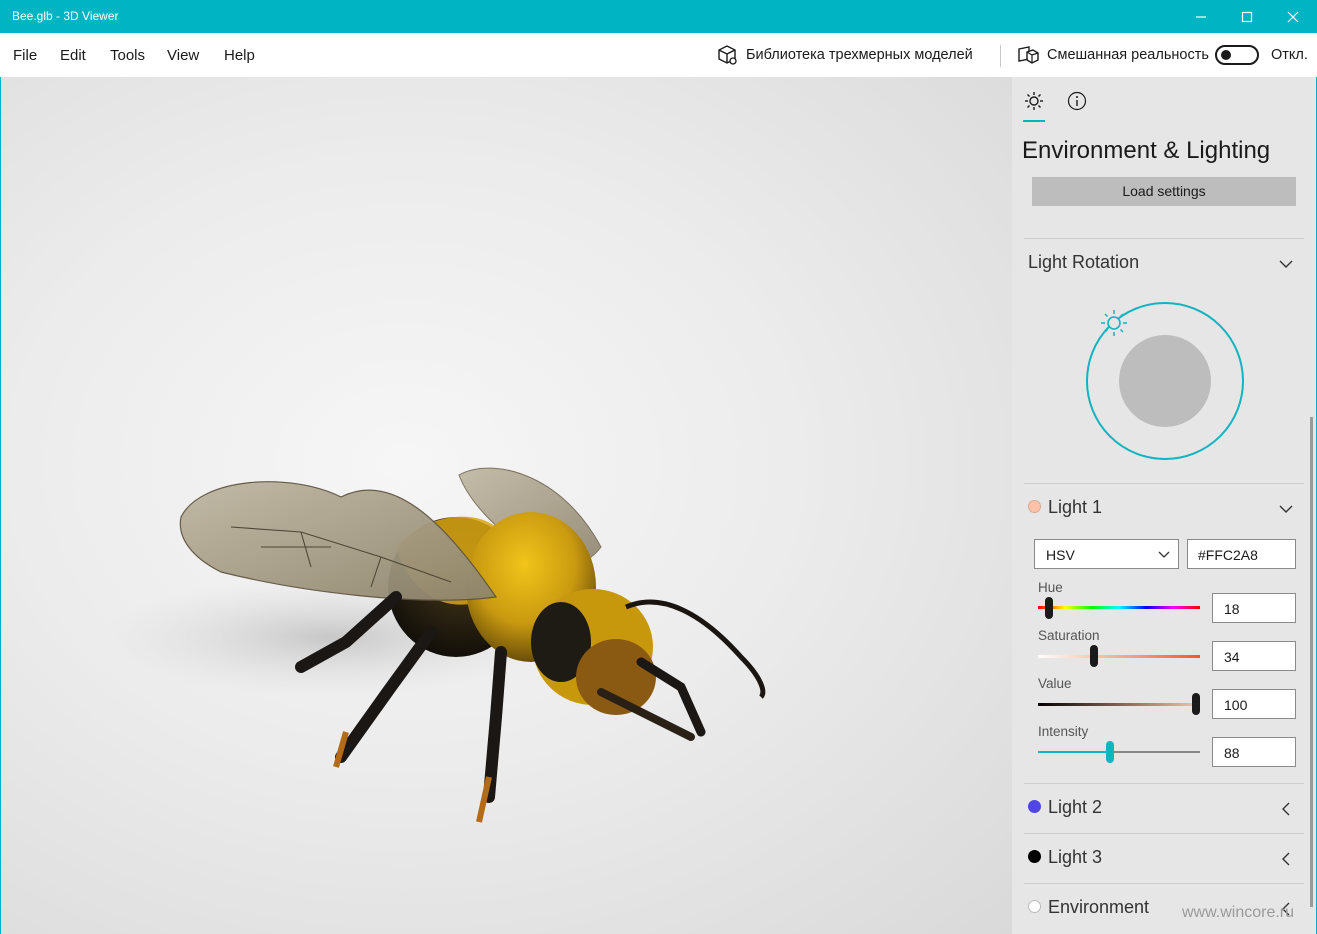  Describe the element at coordinates (1049, 608) in the screenshot. I see `hue-slider-thumb` at that location.